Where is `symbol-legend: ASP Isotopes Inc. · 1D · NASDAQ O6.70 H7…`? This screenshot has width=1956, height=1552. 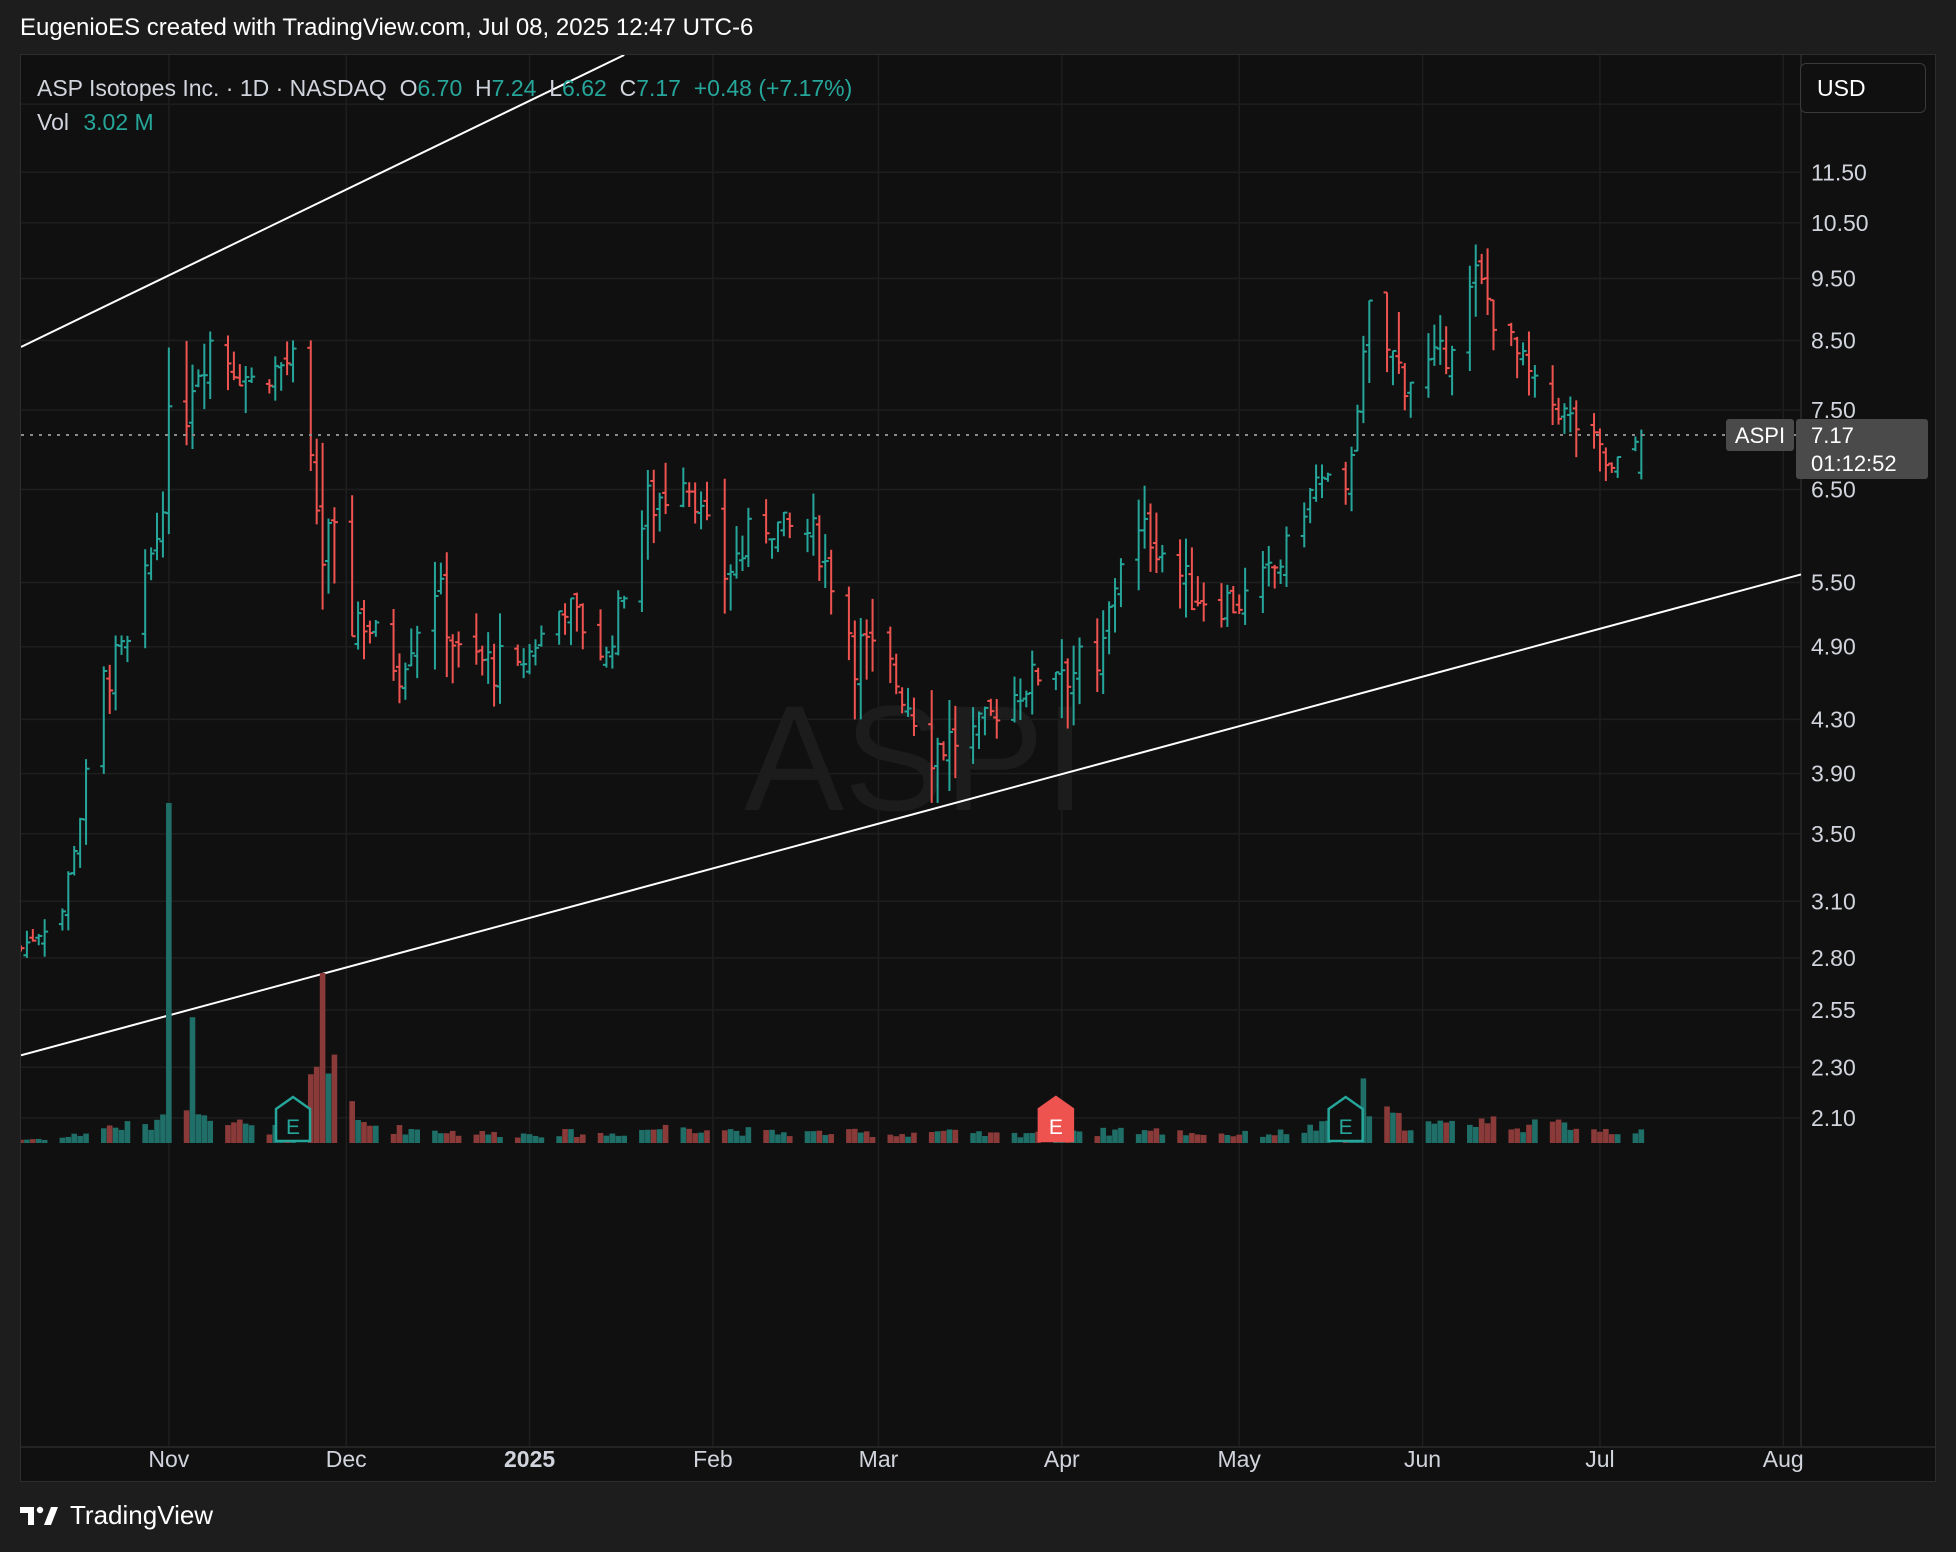
symbol-legend: ASP Isotopes Inc. · 1D · NASDAQ O6.70 H7… is located at coordinates (444, 105).